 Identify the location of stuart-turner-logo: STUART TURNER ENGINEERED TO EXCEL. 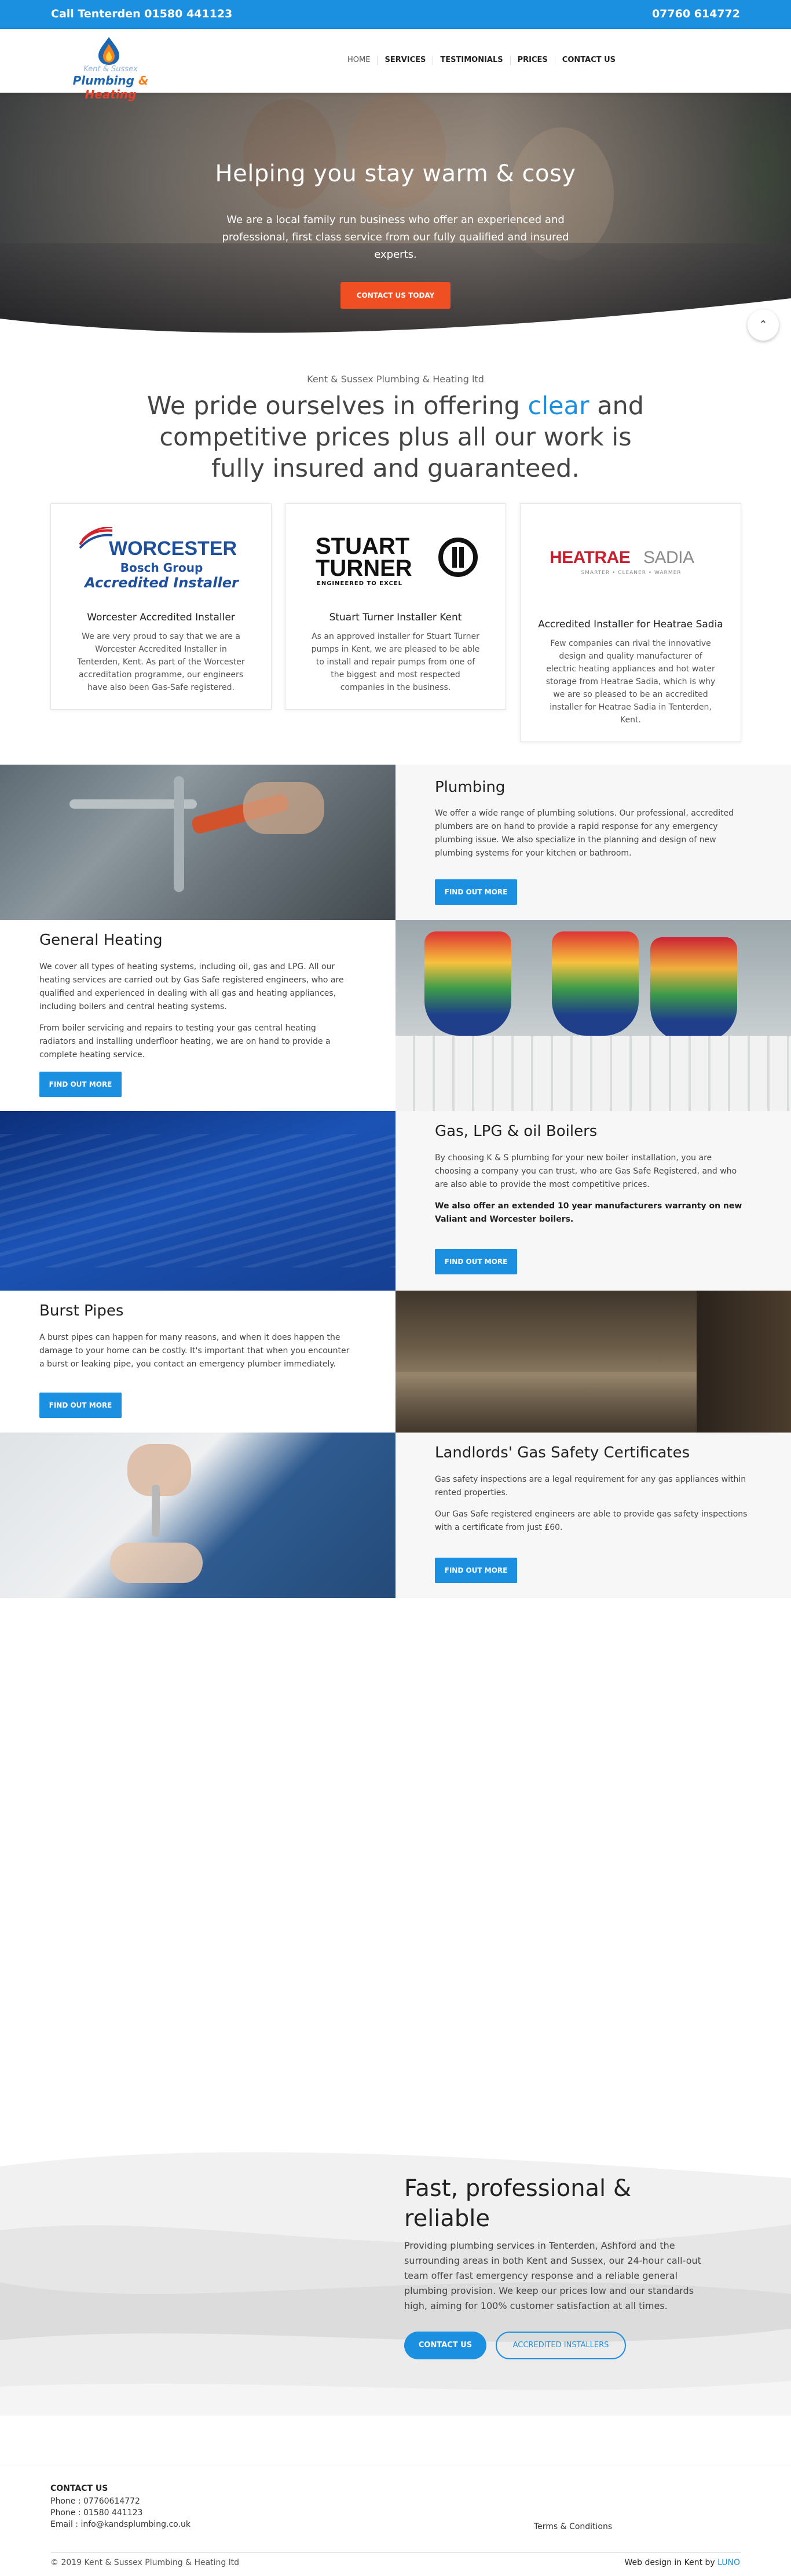
(395, 550).